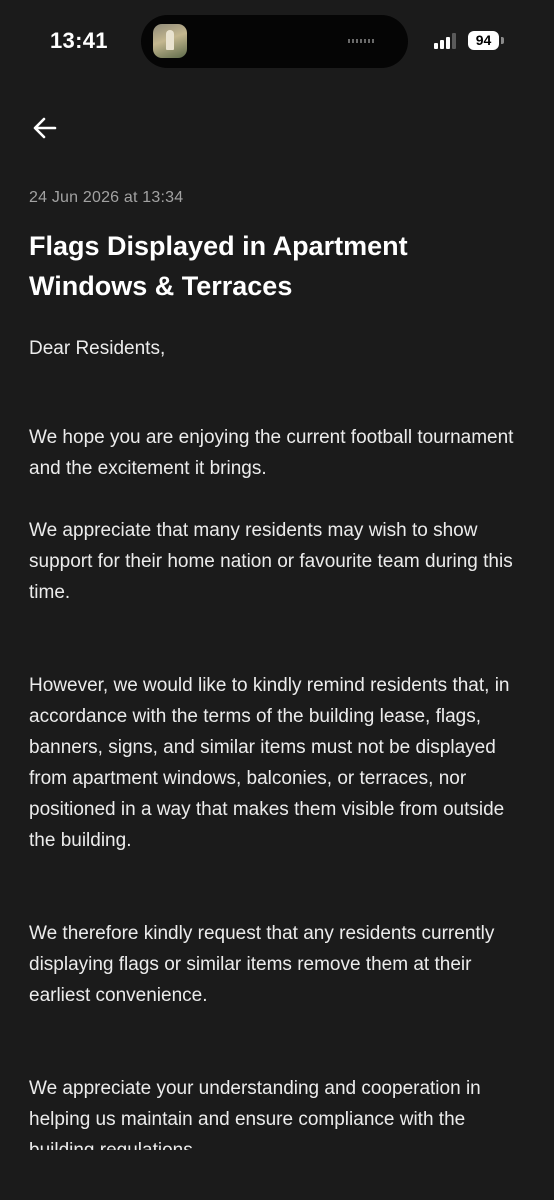  I want to click on arrow-left-icon, so click(45, 128).